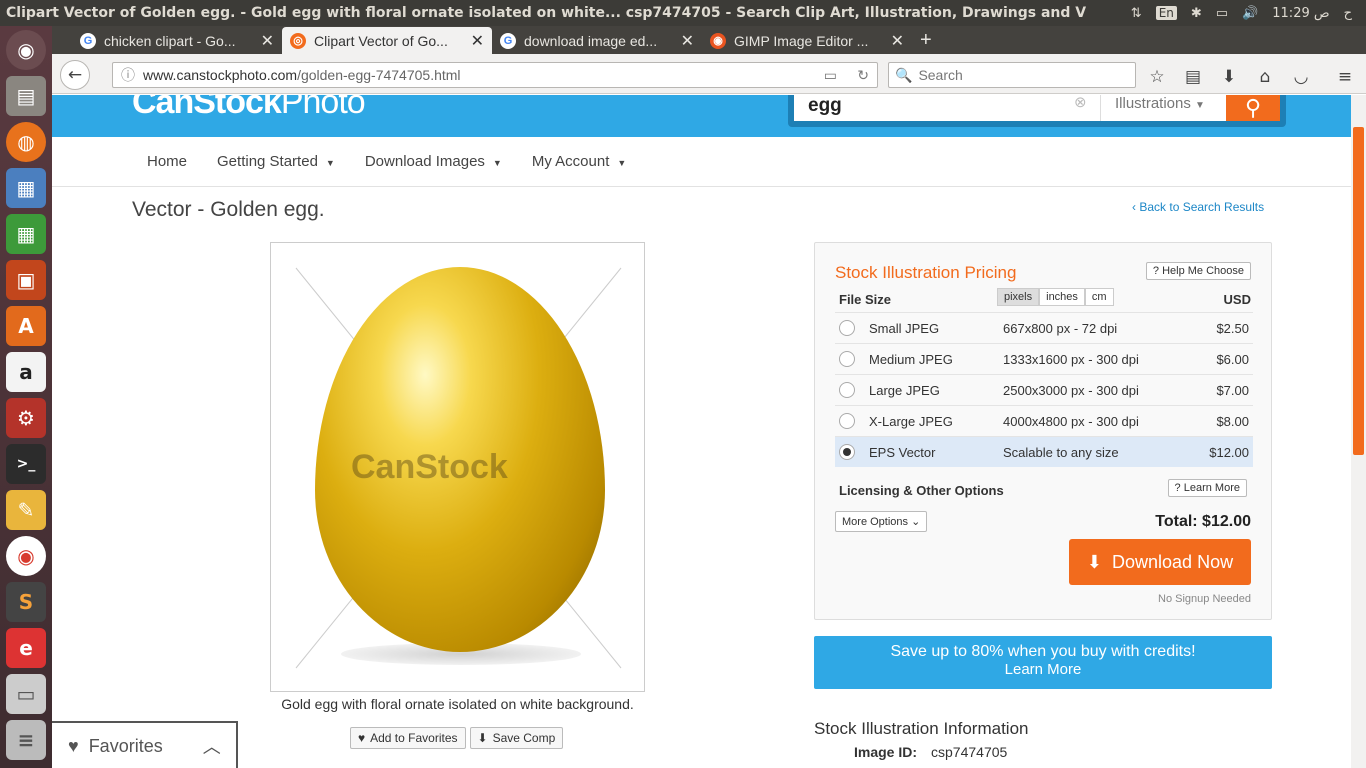  Describe the element at coordinates (26, 464) in the screenshot. I see `terminal-icon: >_` at that location.